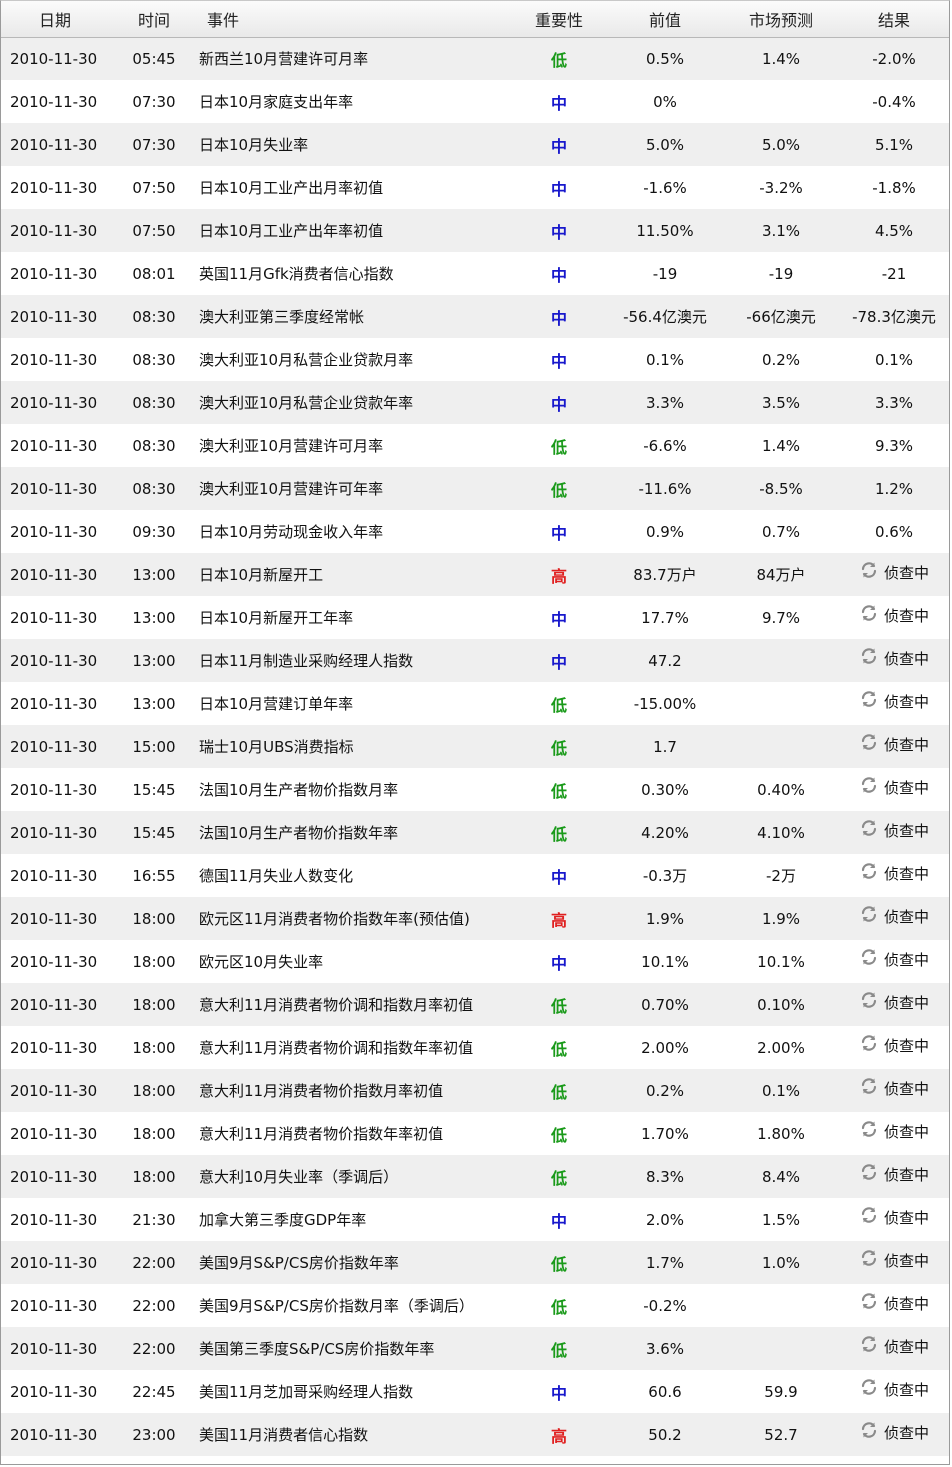 The image size is (952, 1467). Describe the element at coordinates (894, 359) in the screenshot. I see `cell-actual: 0.1%` at that location.